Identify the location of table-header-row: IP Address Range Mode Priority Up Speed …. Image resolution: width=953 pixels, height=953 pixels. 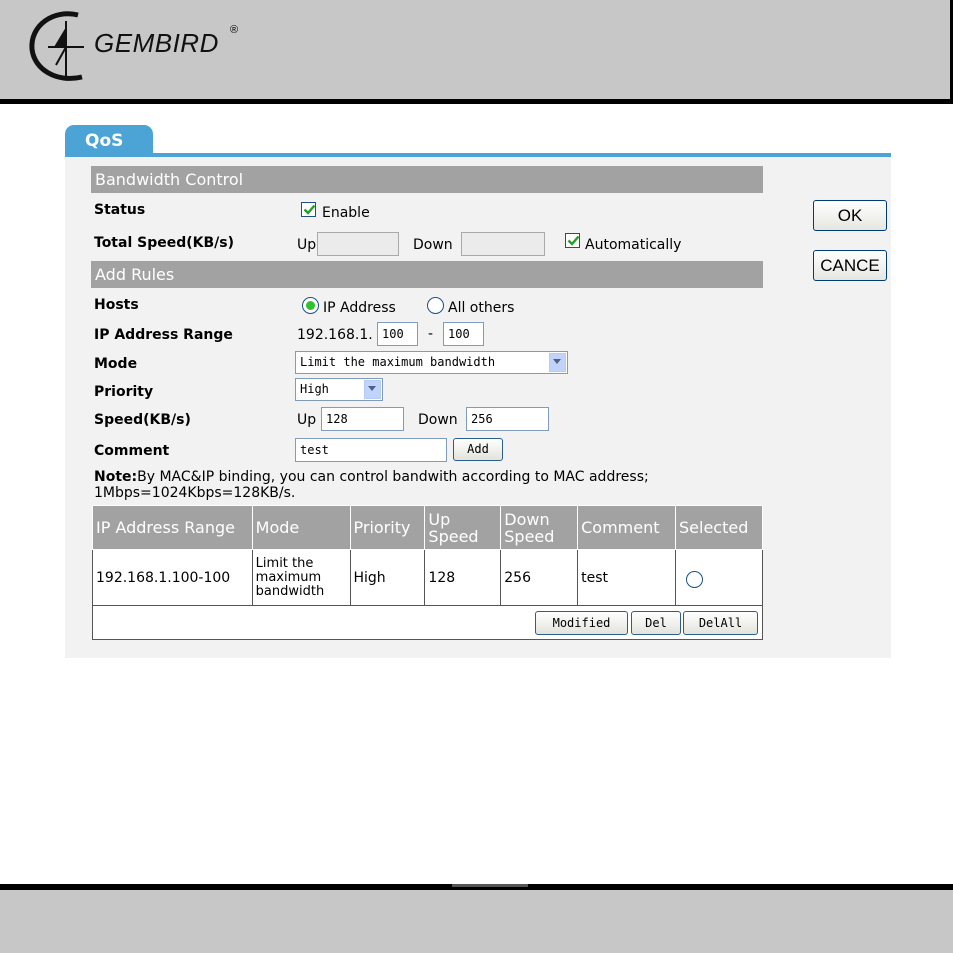
(427, 527).